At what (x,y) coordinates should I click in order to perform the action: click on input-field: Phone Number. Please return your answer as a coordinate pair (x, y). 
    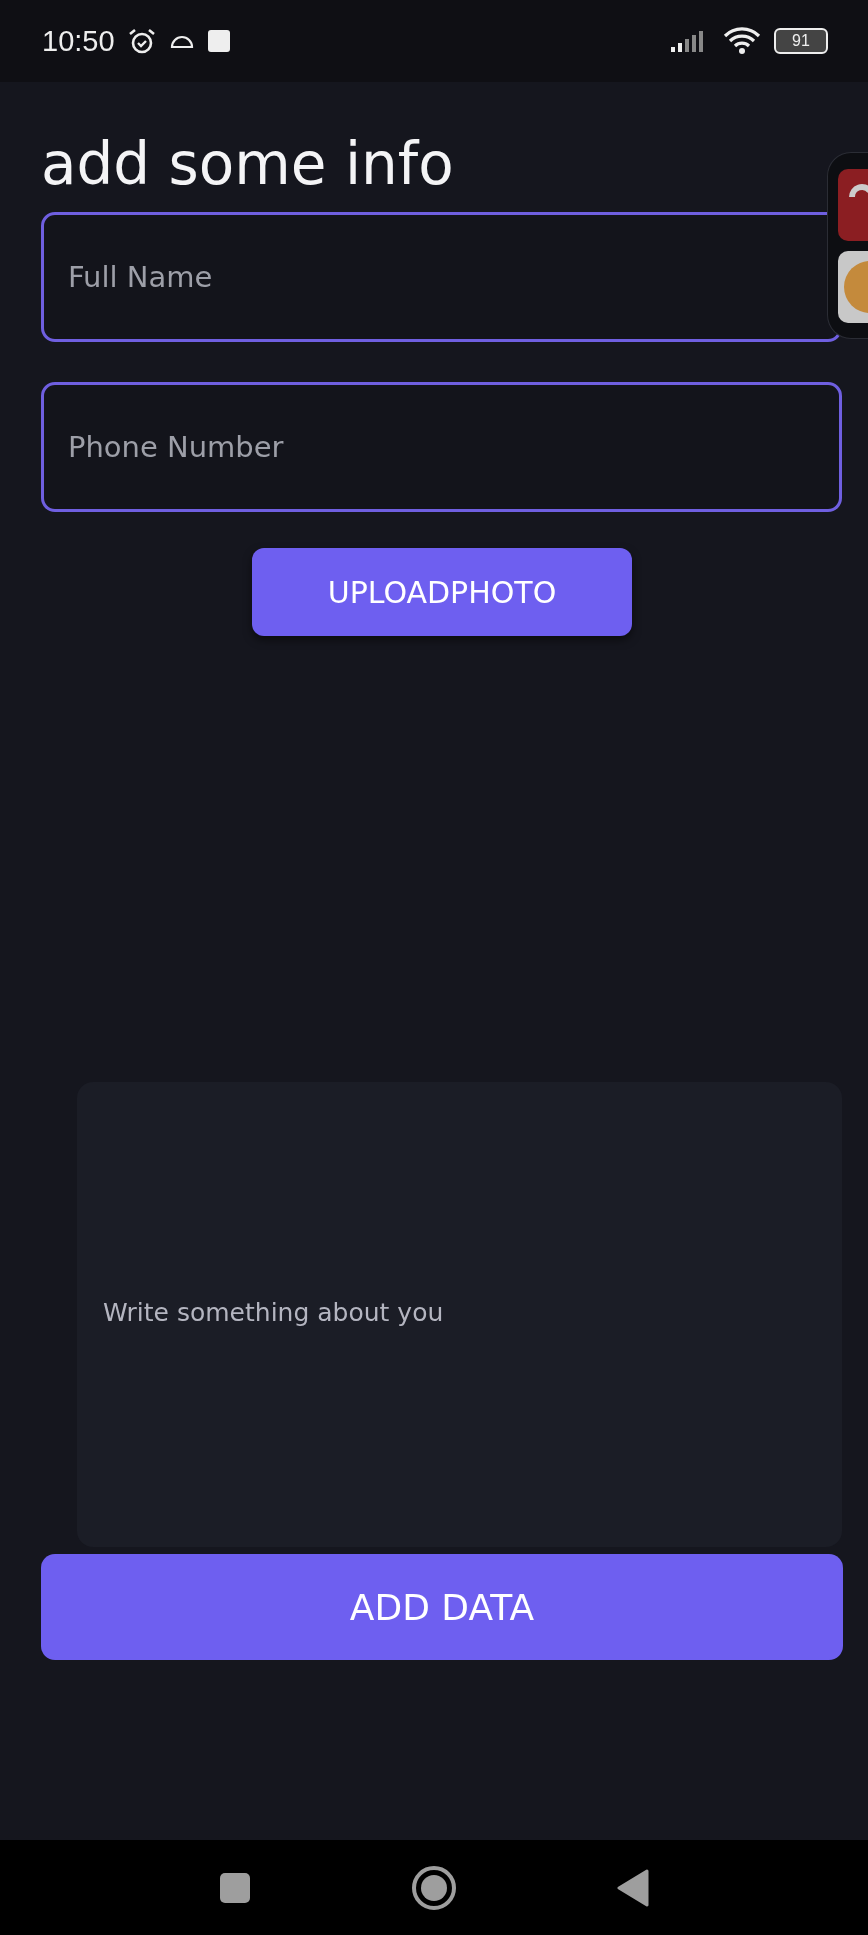
    Looking at the image, I should click on (441, 447).